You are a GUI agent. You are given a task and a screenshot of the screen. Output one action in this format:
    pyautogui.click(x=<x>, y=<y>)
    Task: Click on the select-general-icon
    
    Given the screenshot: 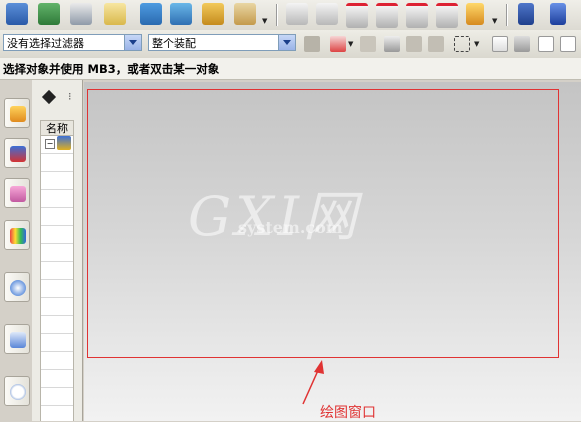 What is the action you would take?
    pyautogui.click(x=312, y=44)
    